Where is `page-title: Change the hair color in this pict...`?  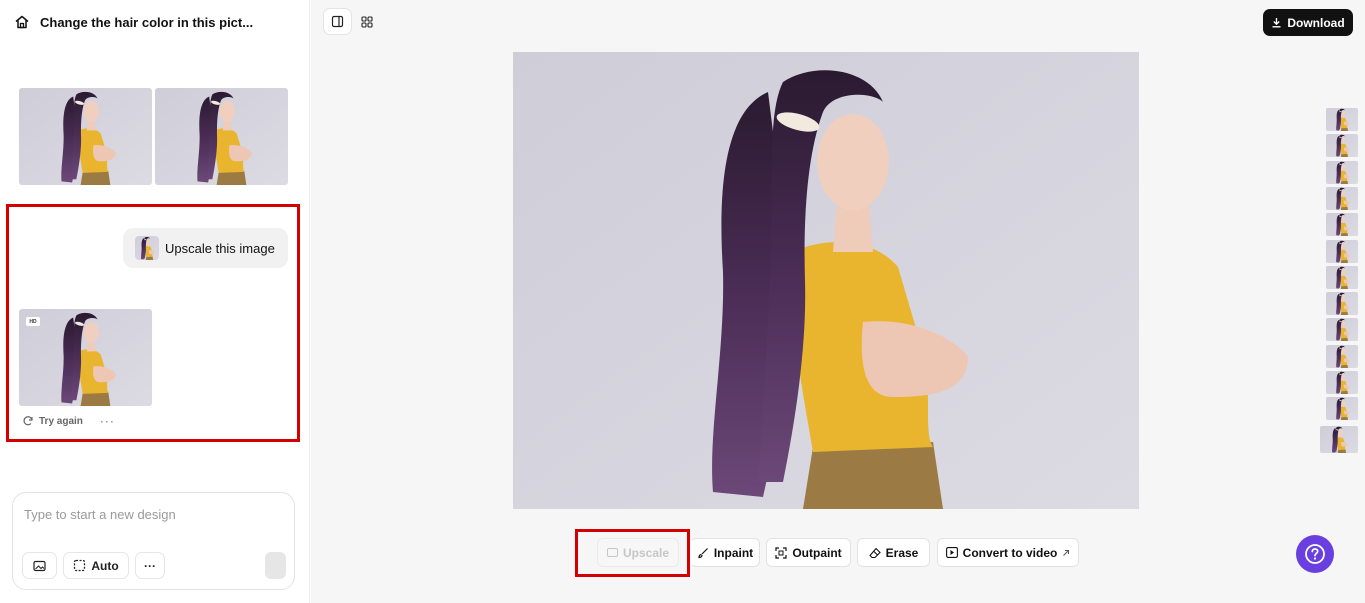
page-title: Change the hair color in this pict... is located at coordinates (147, 22).